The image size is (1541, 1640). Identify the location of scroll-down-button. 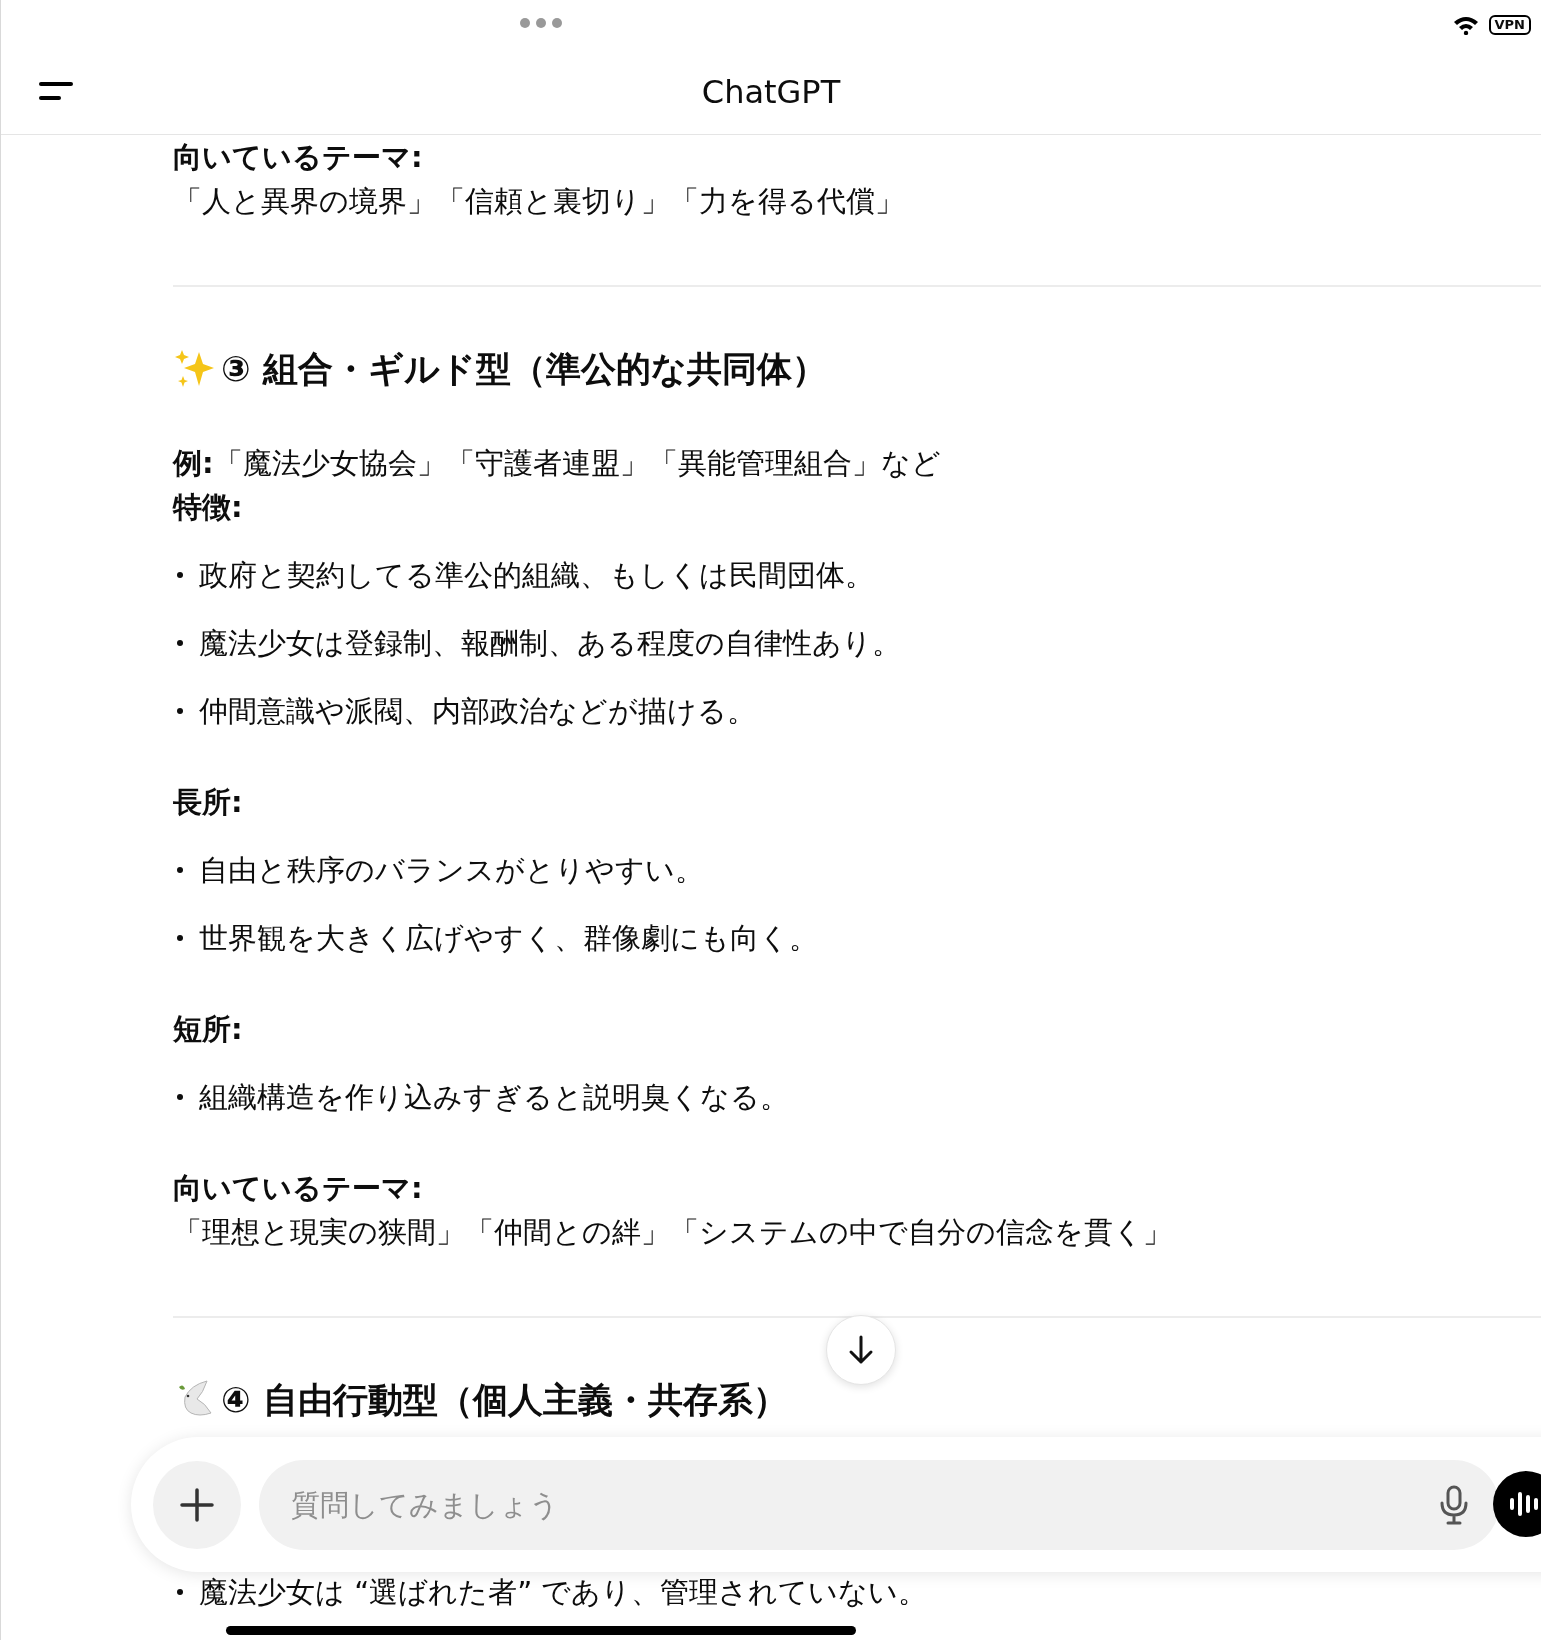
(861, 1350).